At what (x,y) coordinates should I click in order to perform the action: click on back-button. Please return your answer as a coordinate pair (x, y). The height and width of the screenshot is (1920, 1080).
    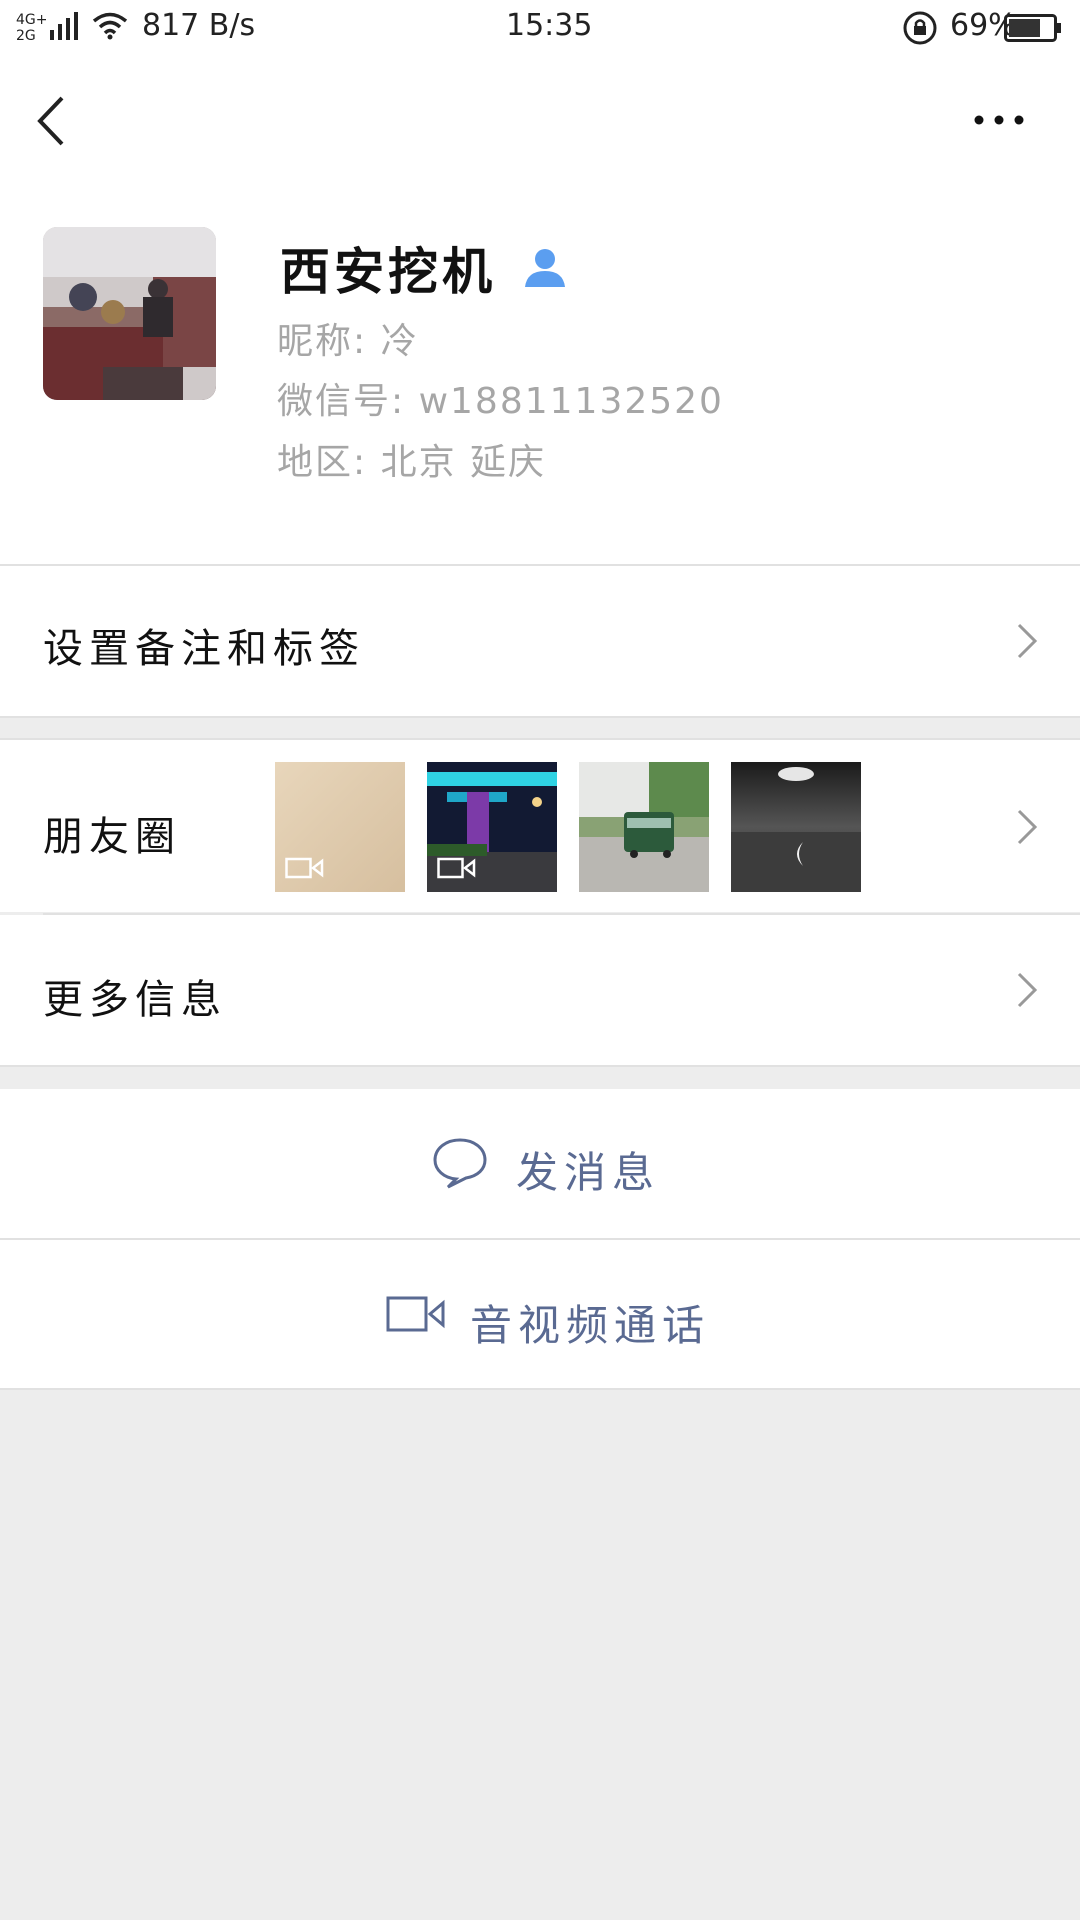
    Looking at the image, I should click on (56, 121).